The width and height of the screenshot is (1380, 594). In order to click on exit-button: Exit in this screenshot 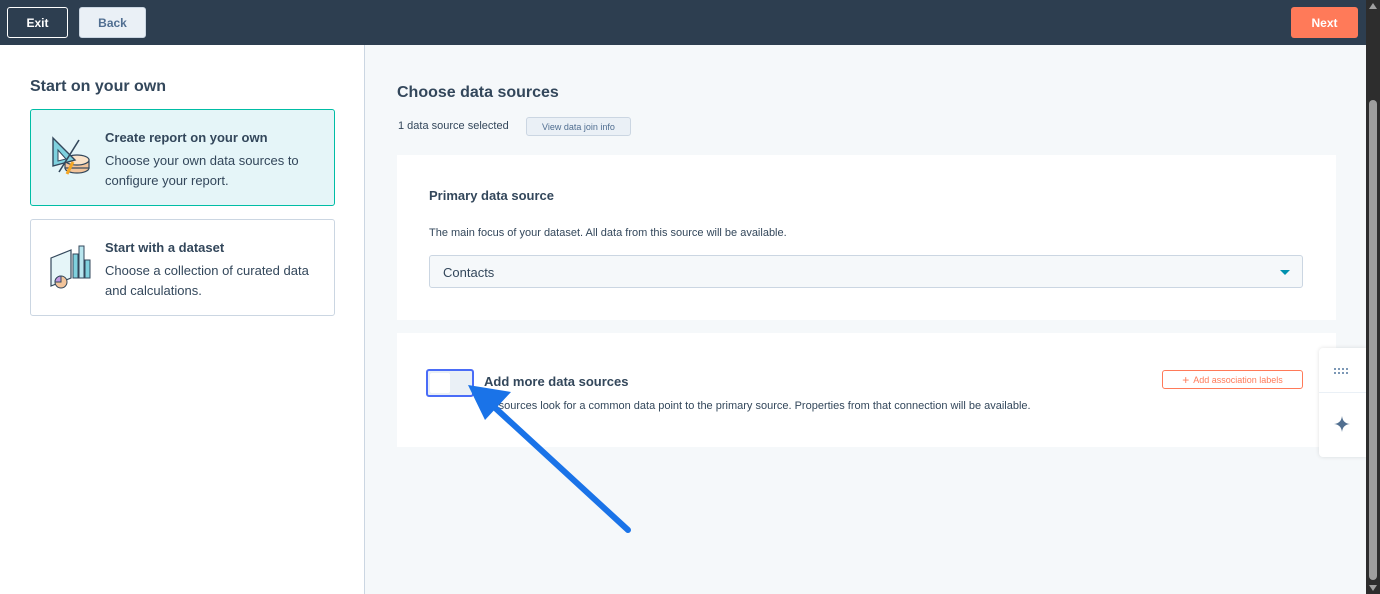, I will do `click(37, 22)`.